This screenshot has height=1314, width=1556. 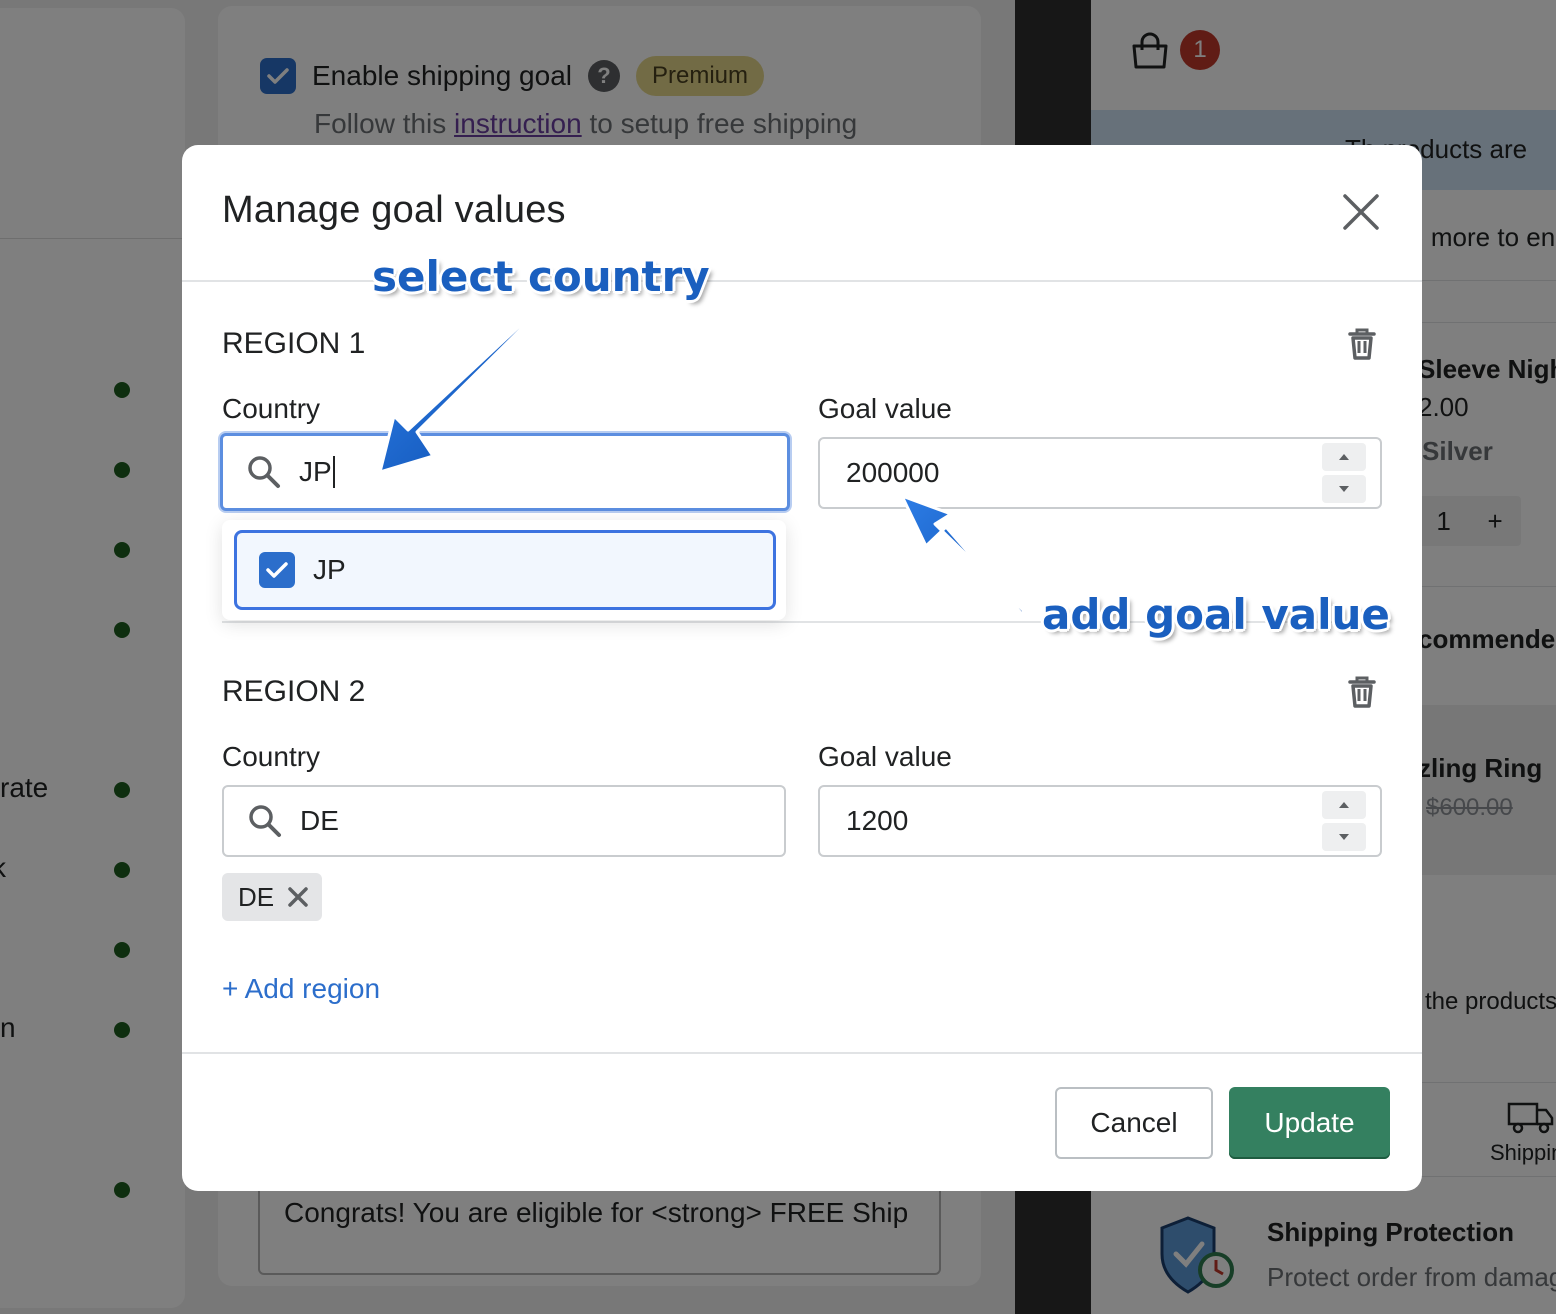 I want to click on check-icon, so click(x=277, y=570).